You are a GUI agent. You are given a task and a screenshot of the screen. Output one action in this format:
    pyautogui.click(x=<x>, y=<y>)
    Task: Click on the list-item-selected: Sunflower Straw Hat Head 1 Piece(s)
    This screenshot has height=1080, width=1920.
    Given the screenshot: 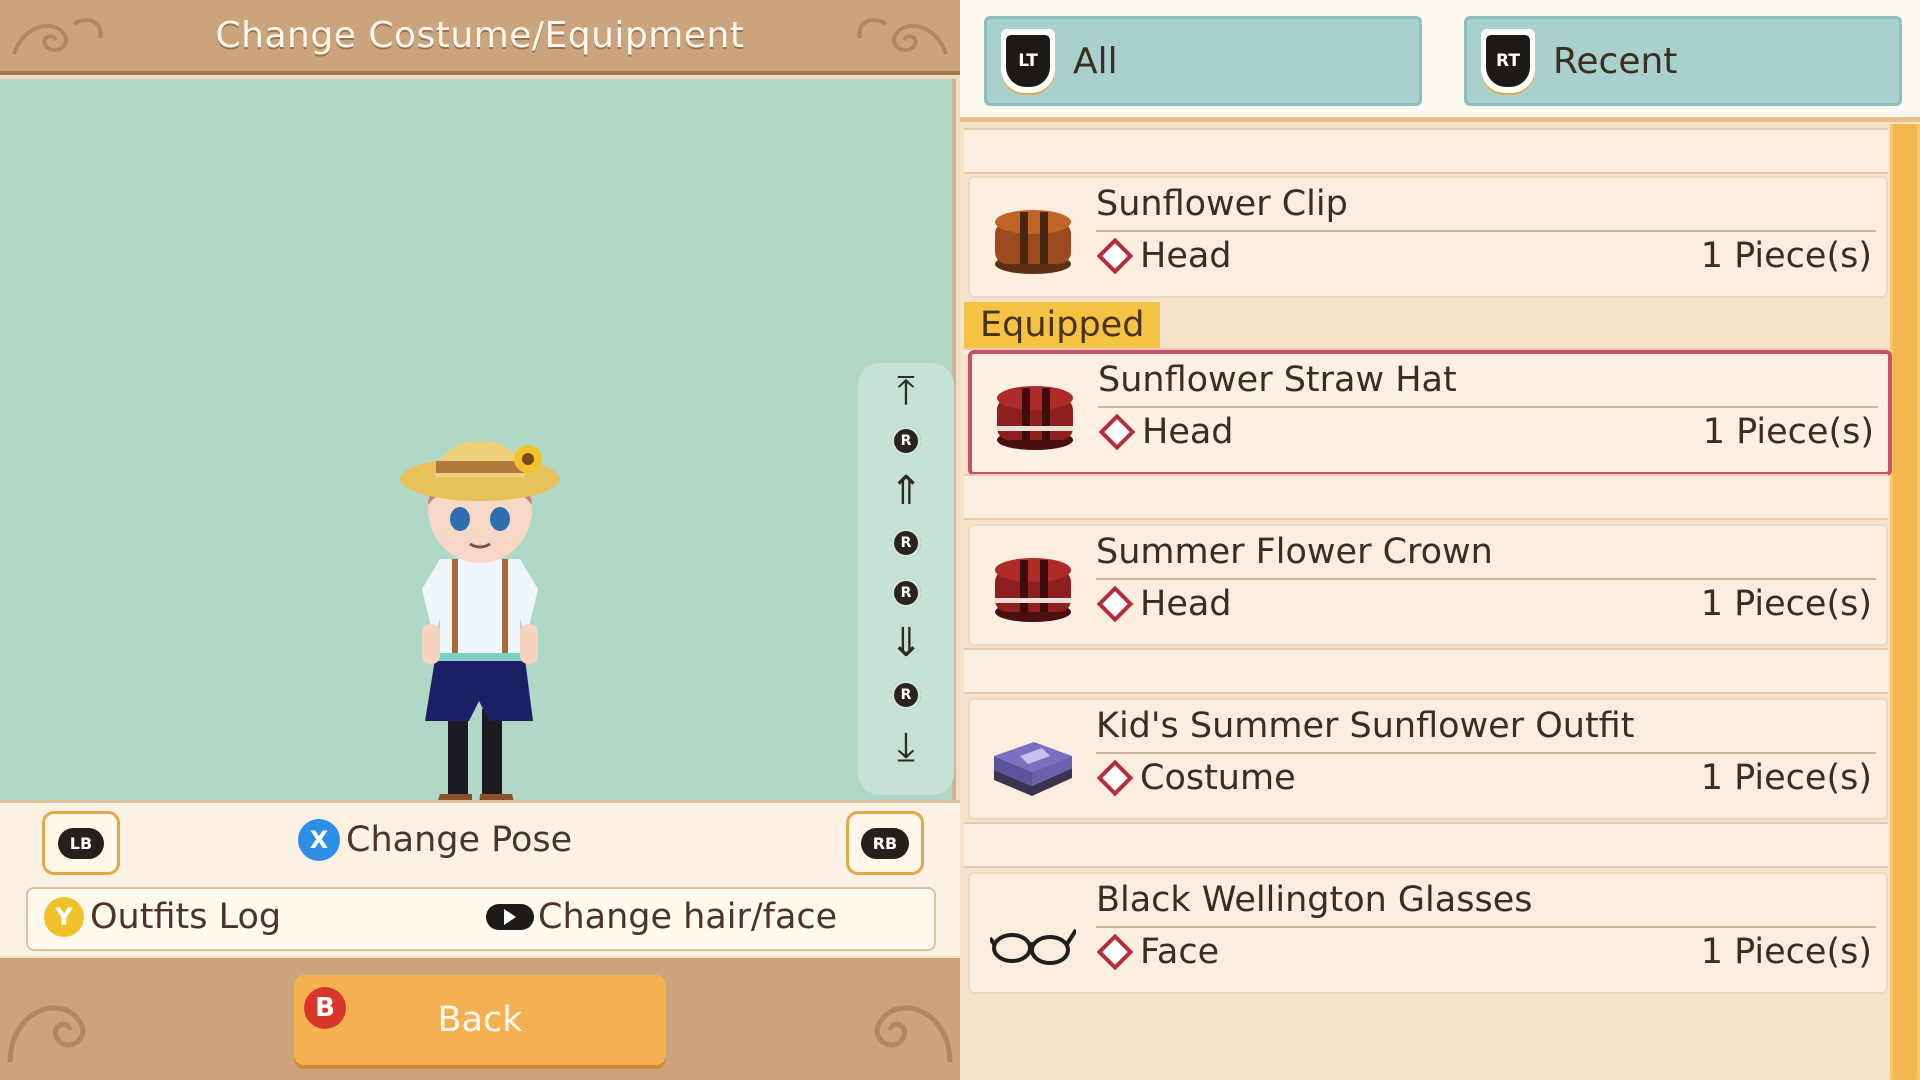 What is the action you would take?
    pyautogui.click(x=1430, y=413)
    